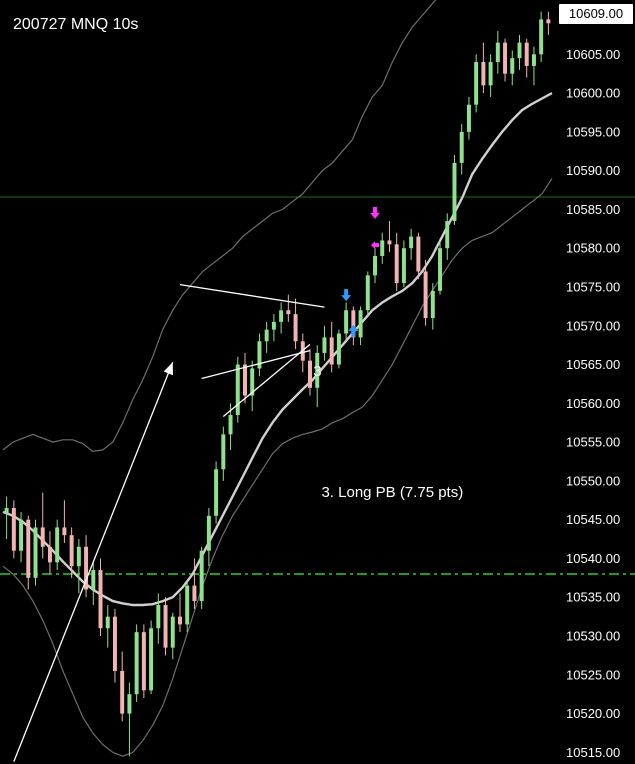  I want to click on chart-title: 200727 MNQ 10s, so click(76, 24).